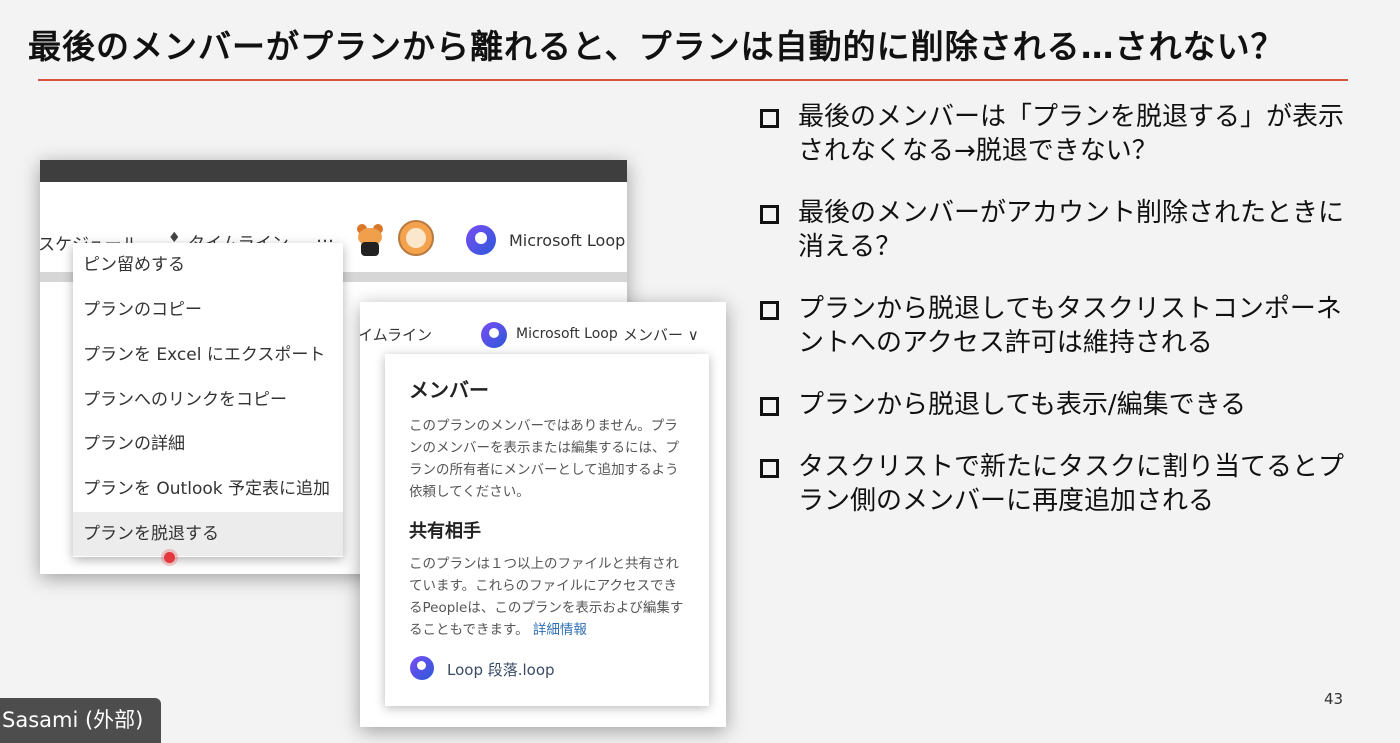 The height and width of the screenshot is (743, 1400). What do you see at coordinates (208, 534) in the screenshot?
I see `menu-item-leave-plan: プランを脱退する` at bounding box center [208, 534].